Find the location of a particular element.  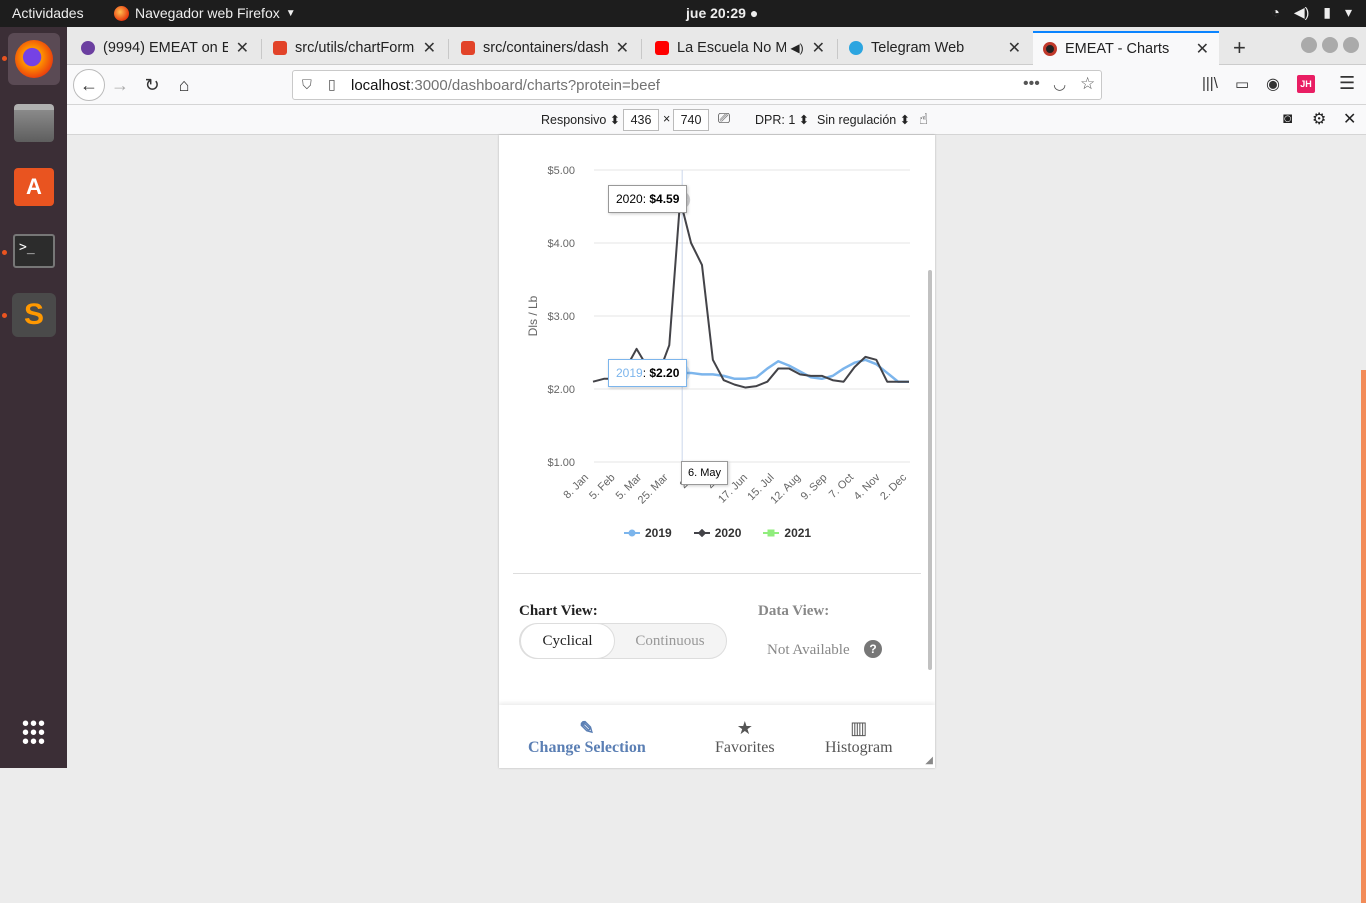

terminal-icon: >_ is located at coordinates (34, 251).